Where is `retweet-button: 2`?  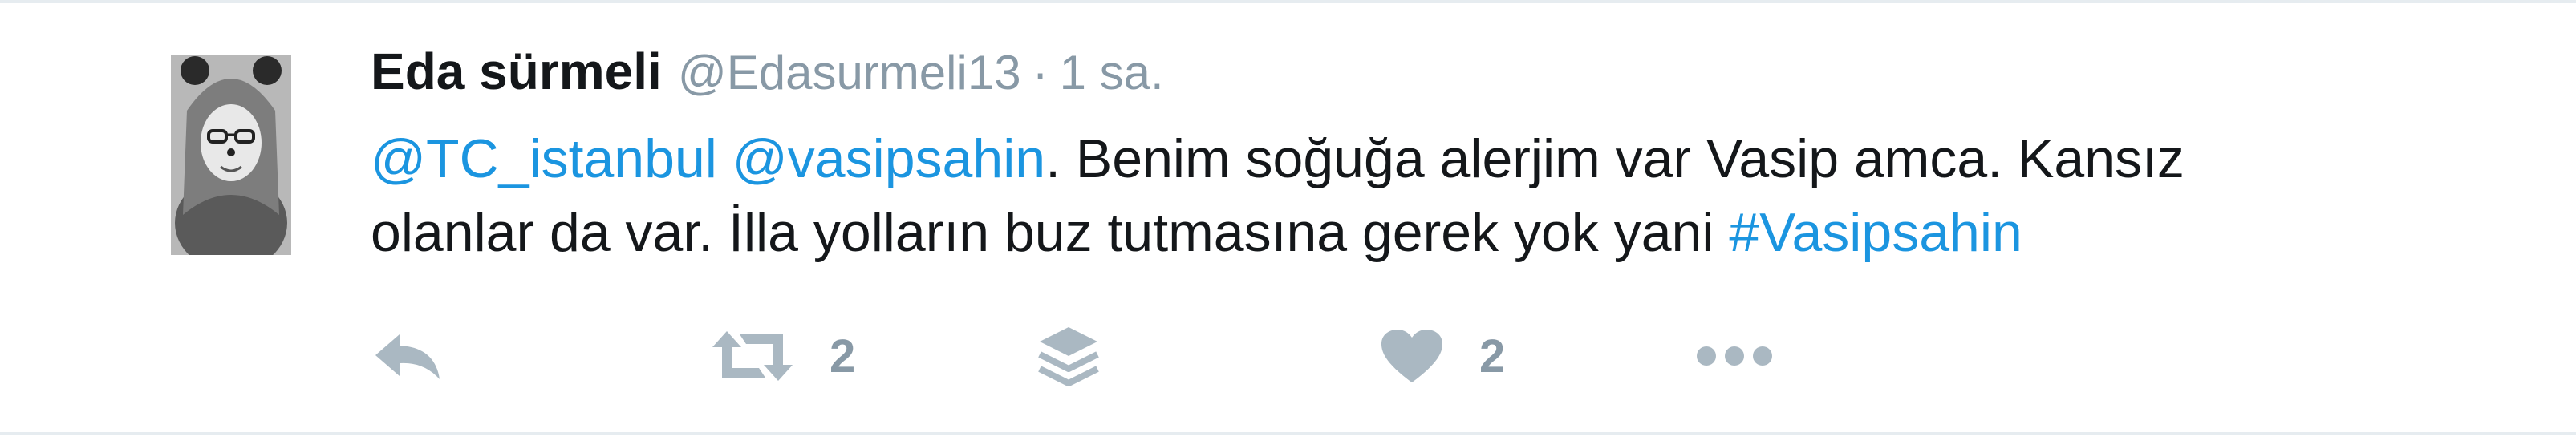 retweet-button: 2 is located at coordinates (783, 356).